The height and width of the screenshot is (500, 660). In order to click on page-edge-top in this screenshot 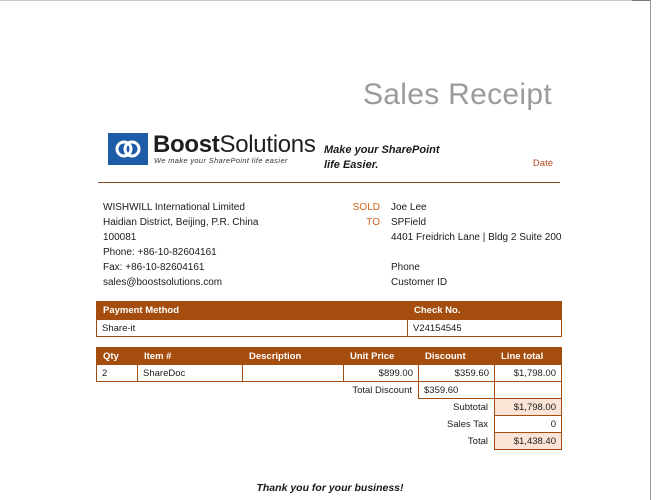, I will do `click(325, 0)`.